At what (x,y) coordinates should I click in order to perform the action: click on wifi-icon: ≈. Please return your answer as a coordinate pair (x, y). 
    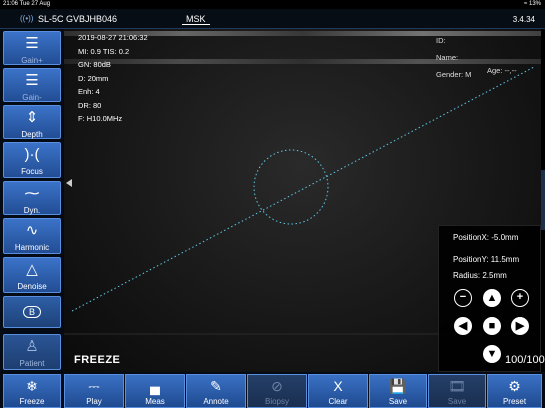
    Looking at the image, I should click on (526, 4).